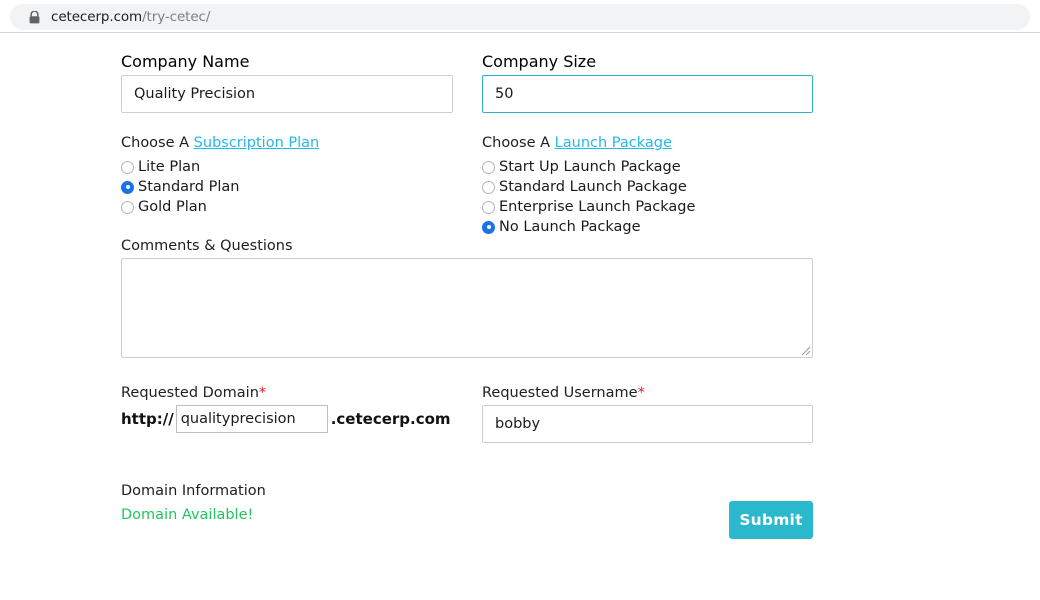 This screenshot has width=1040, height=600. I want to click on comments-label: Comments & Questions, so click(207, 246).